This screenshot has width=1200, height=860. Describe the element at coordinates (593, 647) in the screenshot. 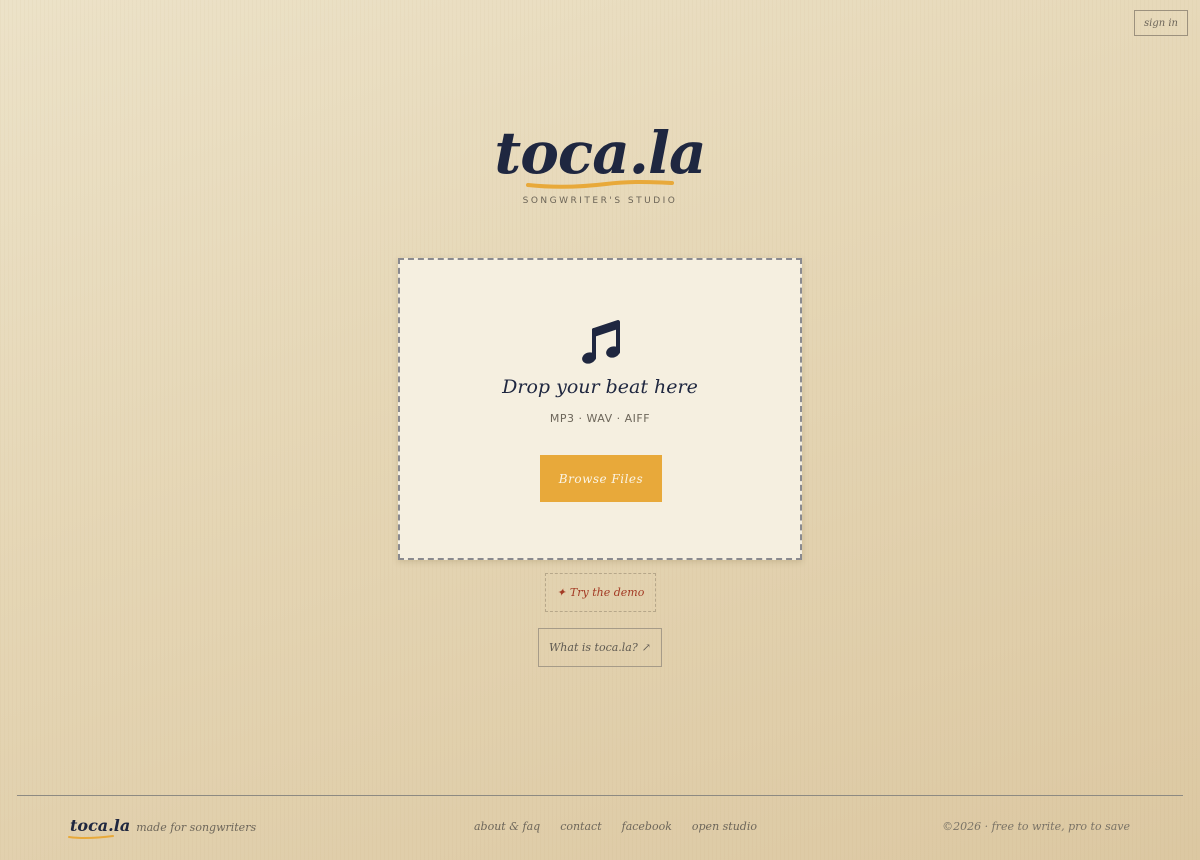

I see `what-is-label: What is toca.la?` at that location.